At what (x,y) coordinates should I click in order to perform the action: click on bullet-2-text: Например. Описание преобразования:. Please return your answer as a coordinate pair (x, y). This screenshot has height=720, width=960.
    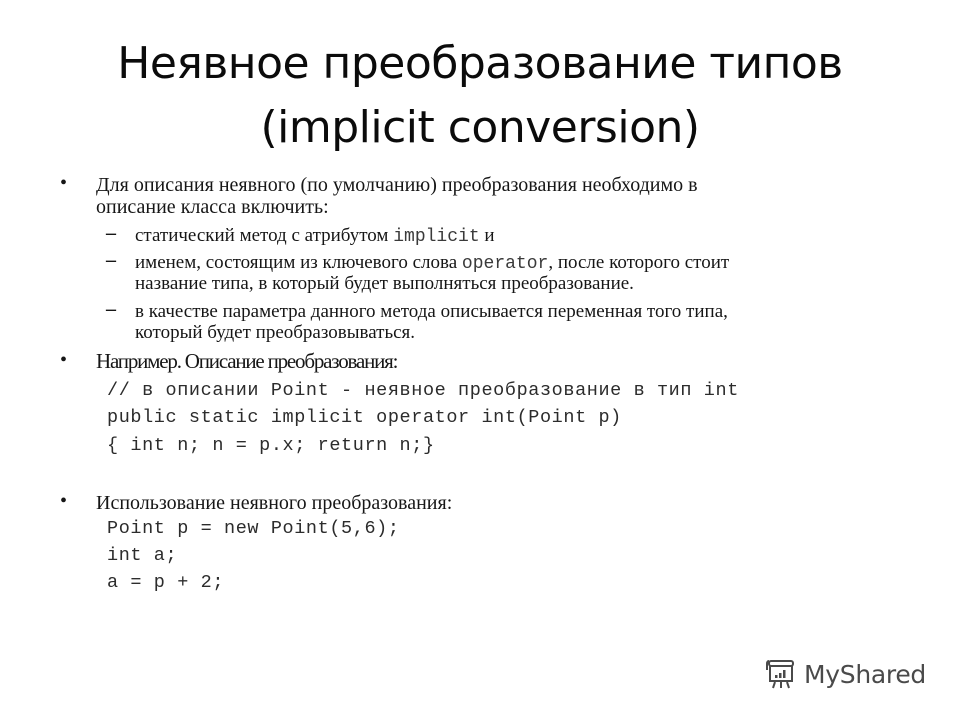
    Looking at the image, I should click on (247, 361).